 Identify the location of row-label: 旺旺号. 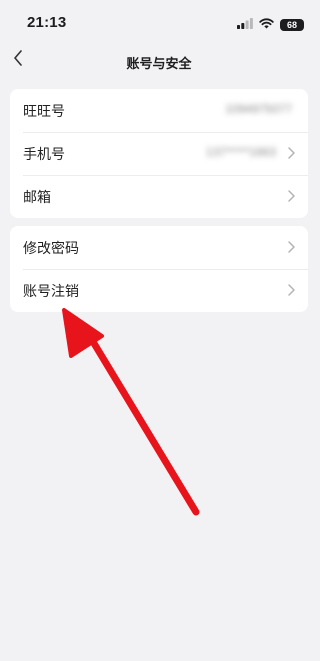
(44, 111).